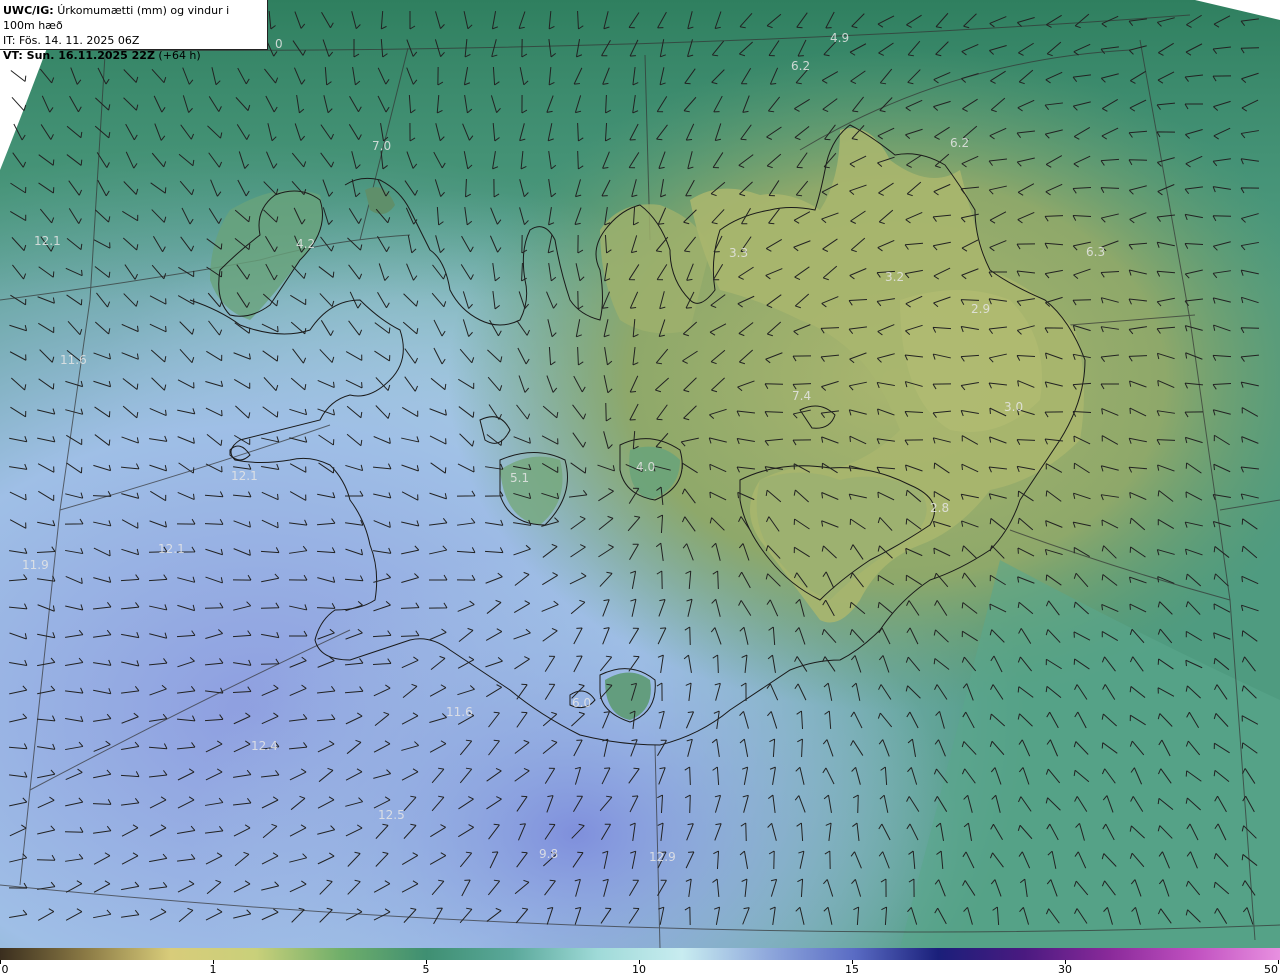  Describe the element at coordinates (738, 253) in the screenshot. I see `value-label: 3.3` at that location.